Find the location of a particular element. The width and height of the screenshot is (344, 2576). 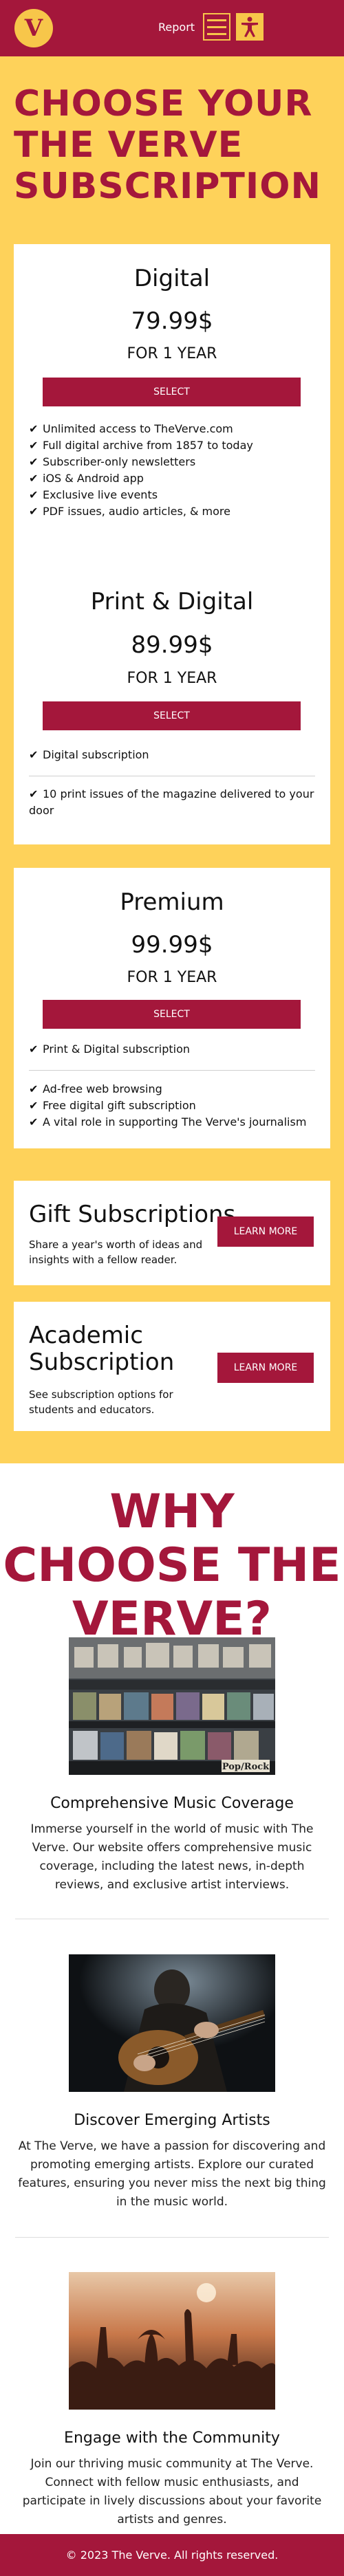

plan-name: Print & Digital is located at coordinates (172, 601).